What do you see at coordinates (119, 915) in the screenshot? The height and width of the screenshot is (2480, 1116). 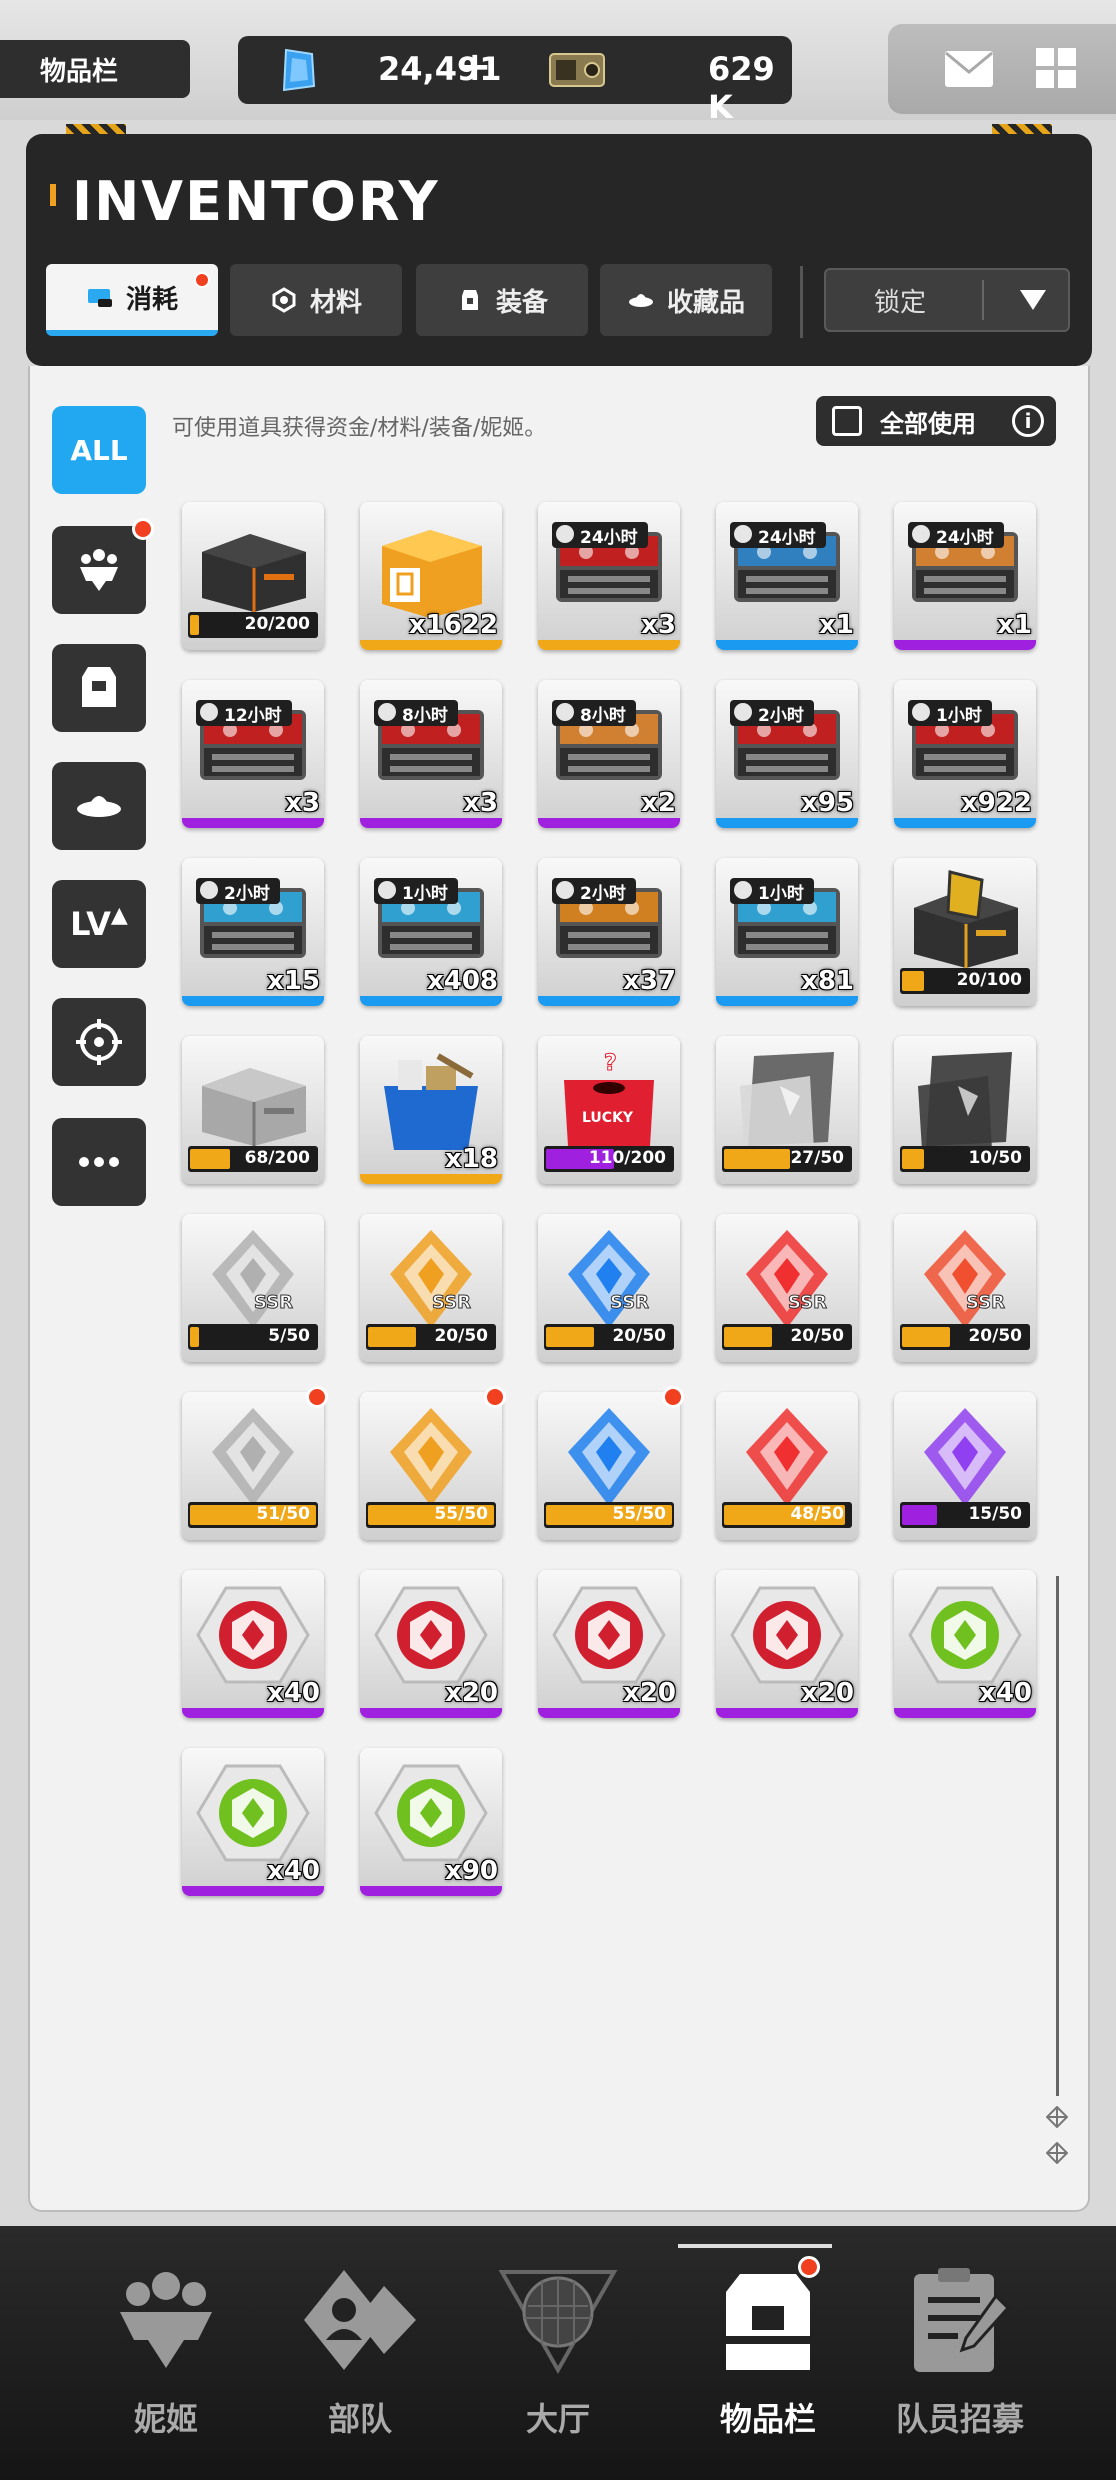 I see `arrow-up-icon: ▲` at bounding box center [119, 915].